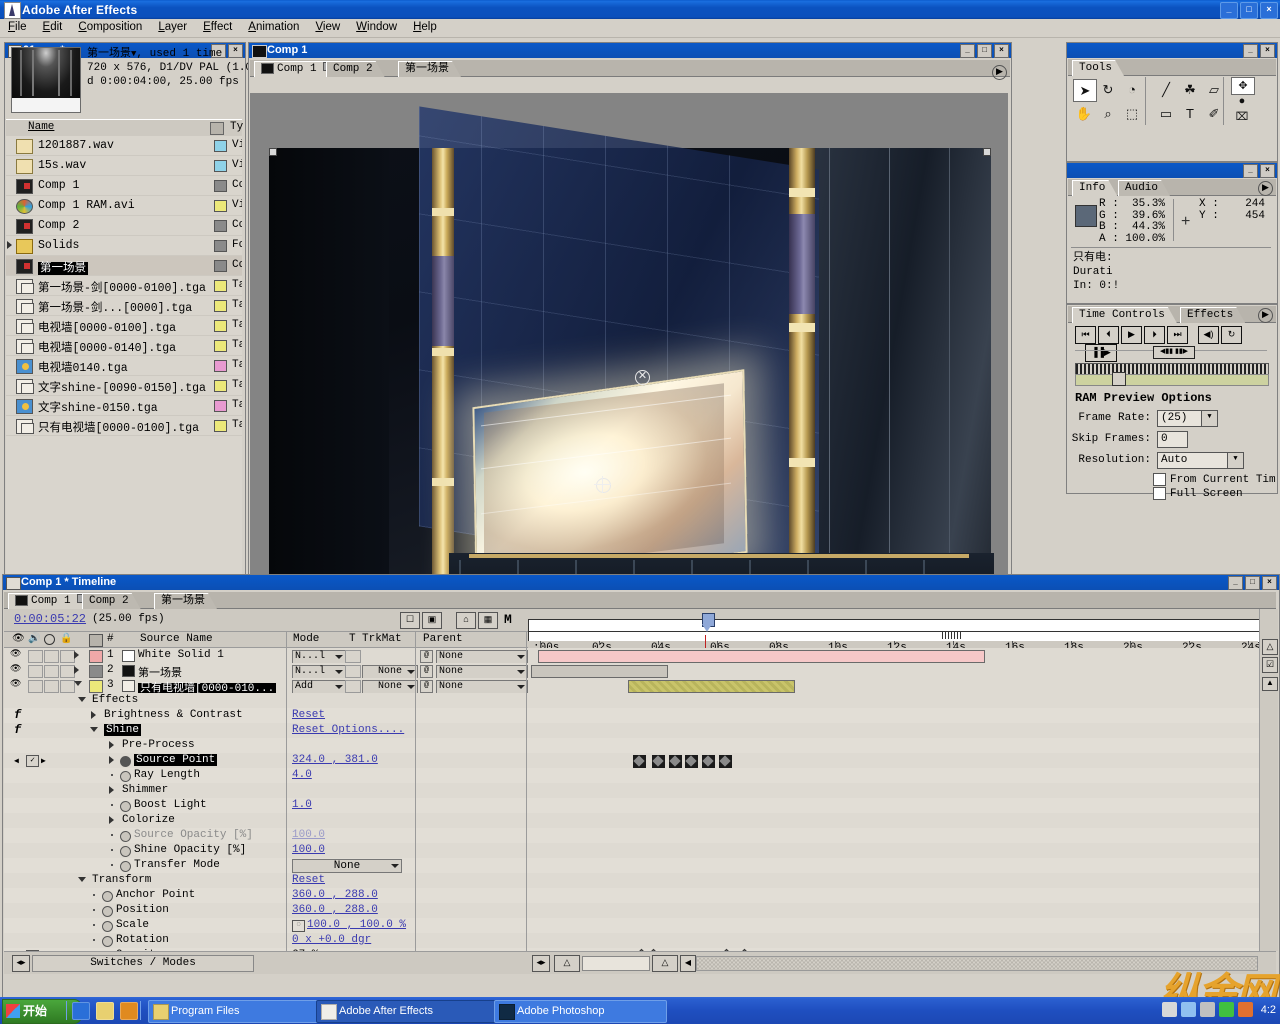 This screenshot has height=1024, width=1280. What do you see at coordinates (977, 963) in the screenshot?
I see `h-scrollbar` at bounding box center [977, 963].